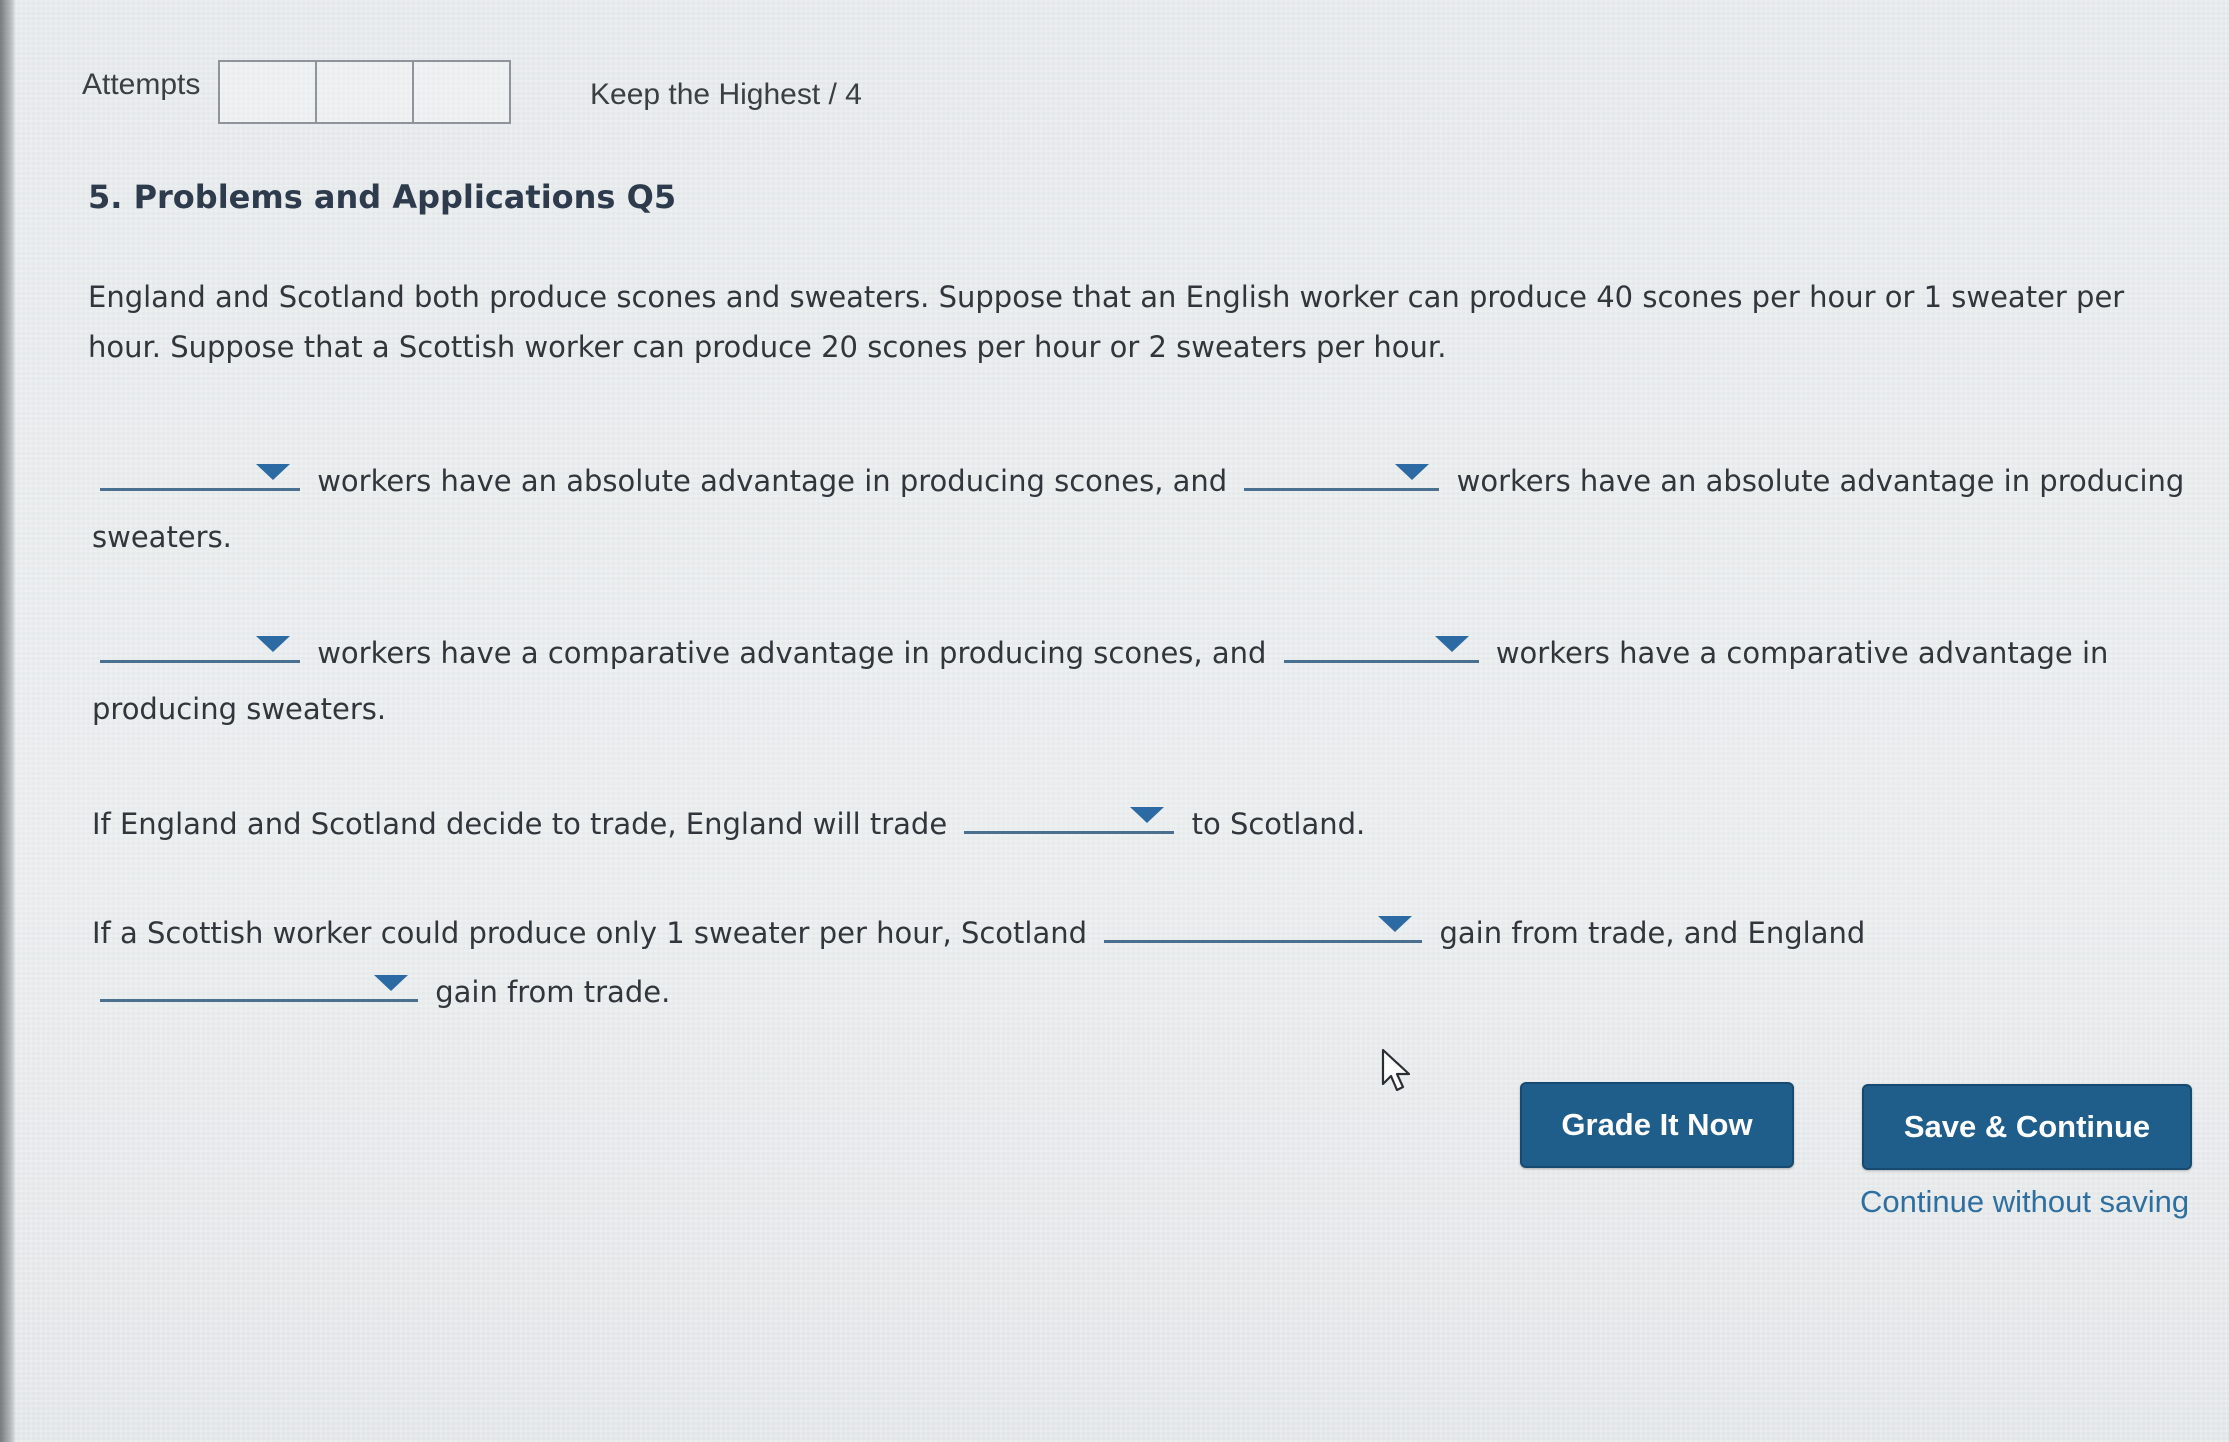 The image size is (2229, 1442). What do you see at coordinates (141, 84) in the screenshot?
I see `attempts-label: Attempts` at bounding box center [141, 84].